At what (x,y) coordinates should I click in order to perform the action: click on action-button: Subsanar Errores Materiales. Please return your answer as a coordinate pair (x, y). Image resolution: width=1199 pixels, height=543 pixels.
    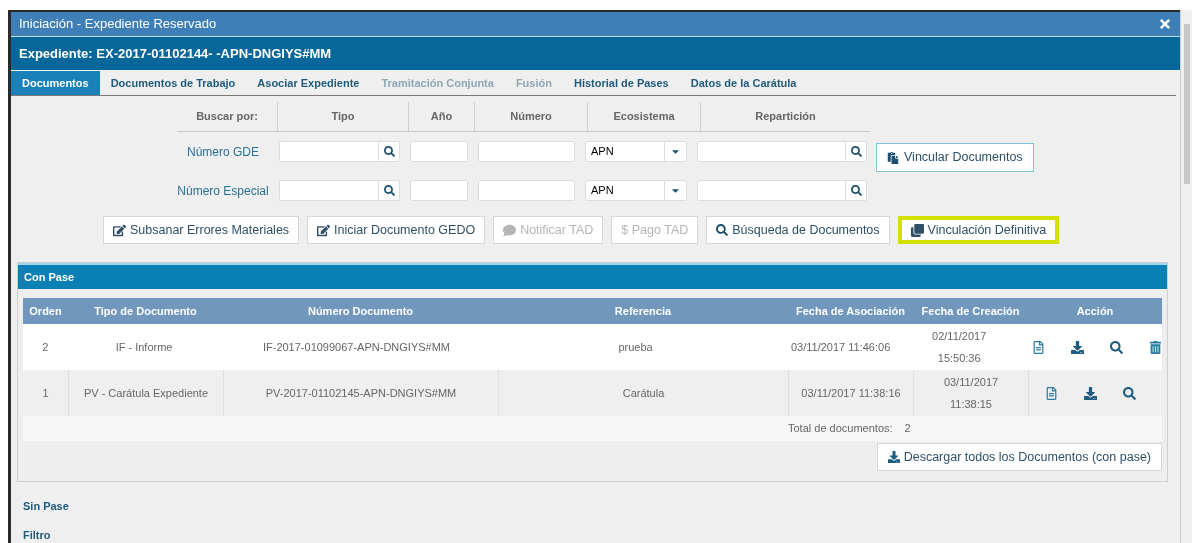
    Looking at the image, I should click on (201, 230).